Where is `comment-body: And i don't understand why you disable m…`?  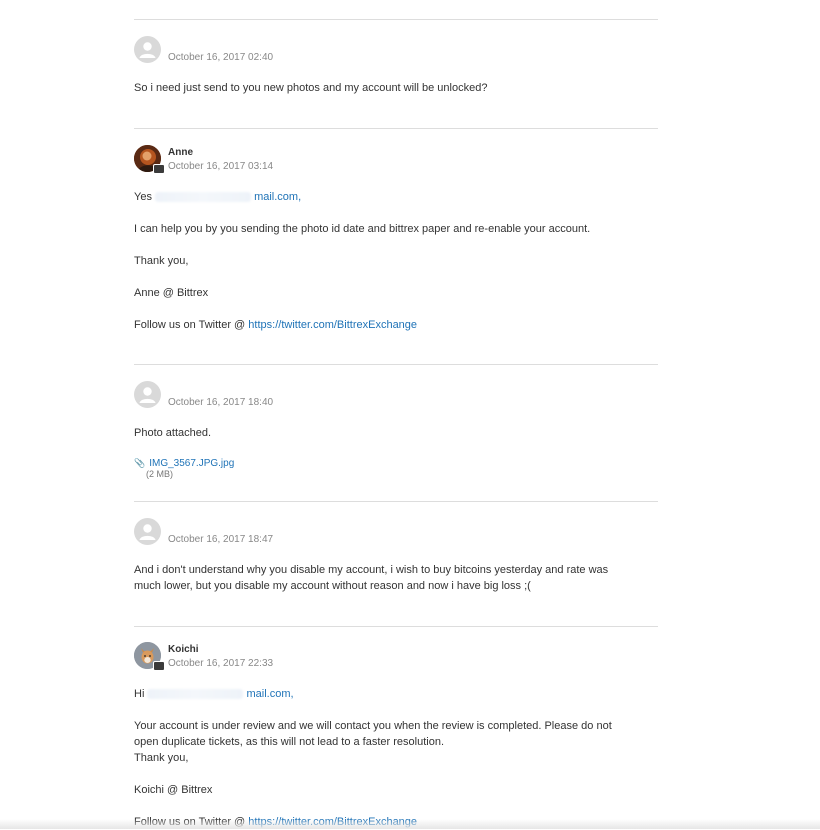
comment-body: And i don't understand why you disable m… is located at coordinates (396, 578).